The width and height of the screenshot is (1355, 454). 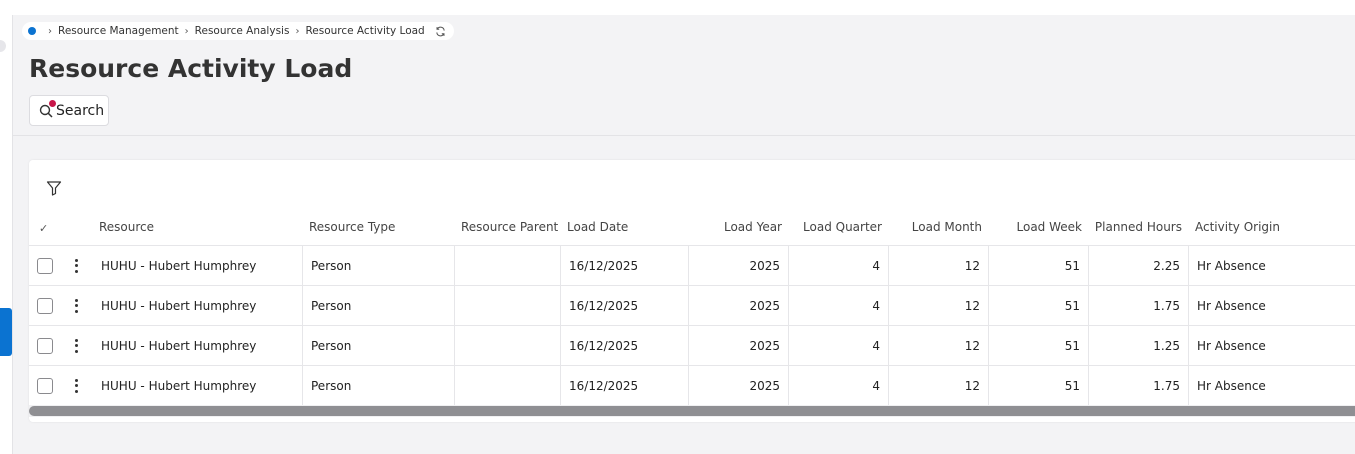 What do you see at coordinates (126, 227) in the screenshot?
I see `column-header-resource: Resource` at bounding box center [126, 227].